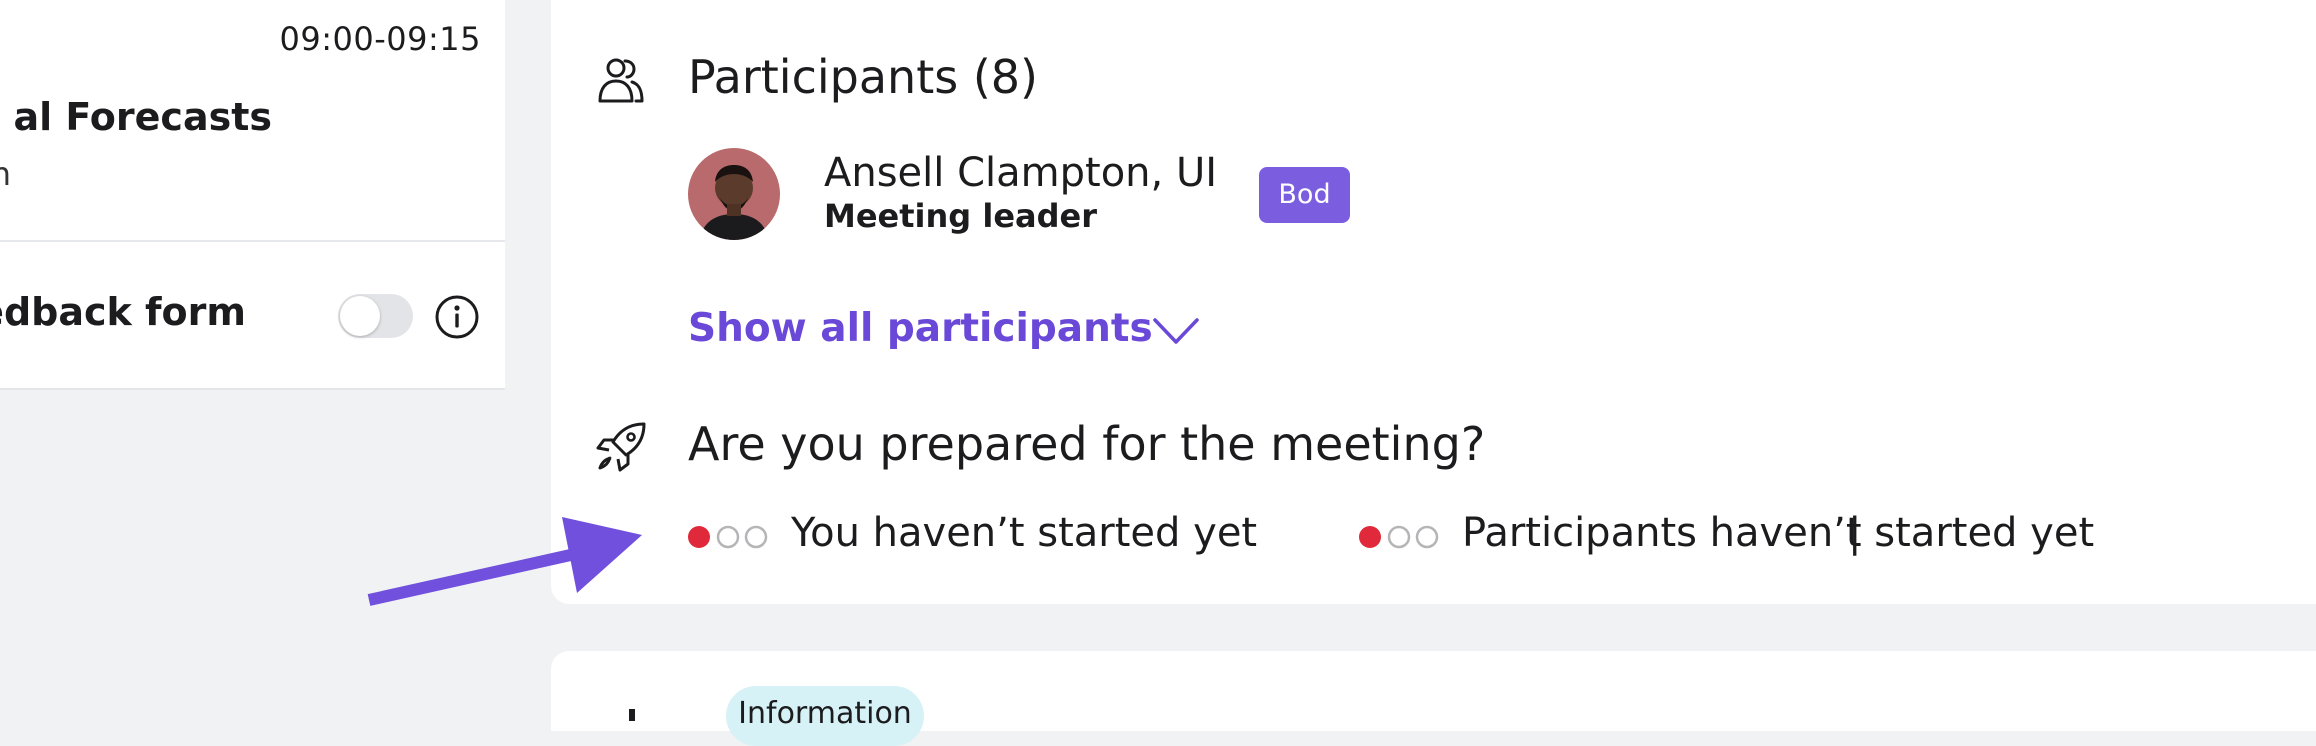 This screenshot has width=2316, height=746. Describe the element at coordinates (621, 447) in the screenshot. I see `rocket-icon` at that location.